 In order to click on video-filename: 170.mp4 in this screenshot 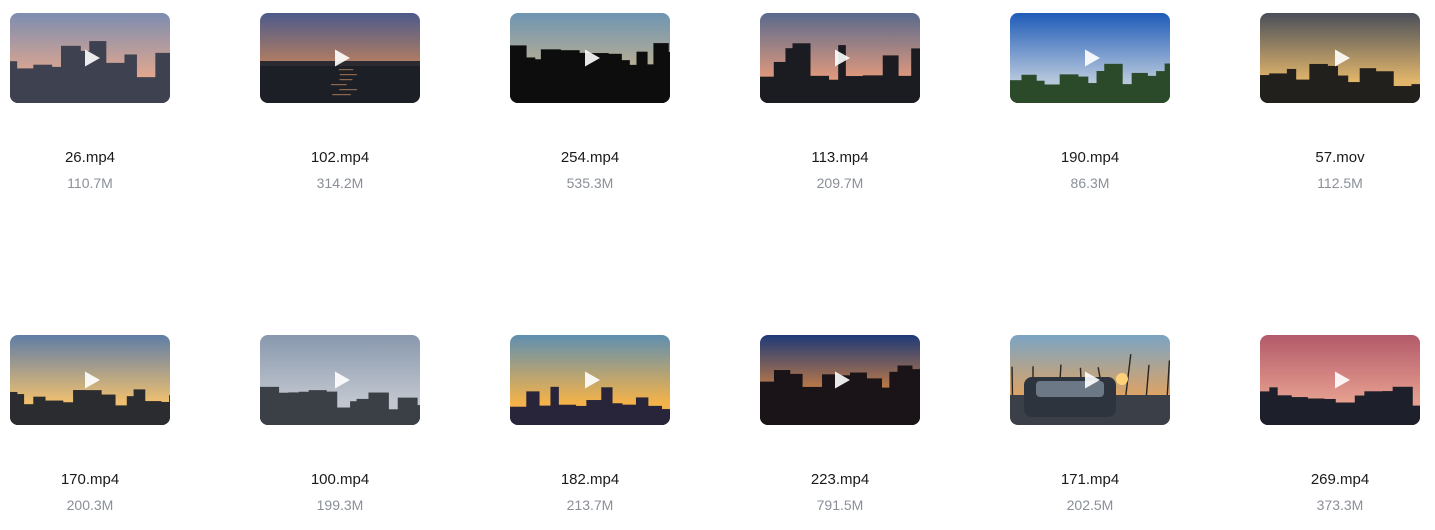, I will do `click(90, 479)`.